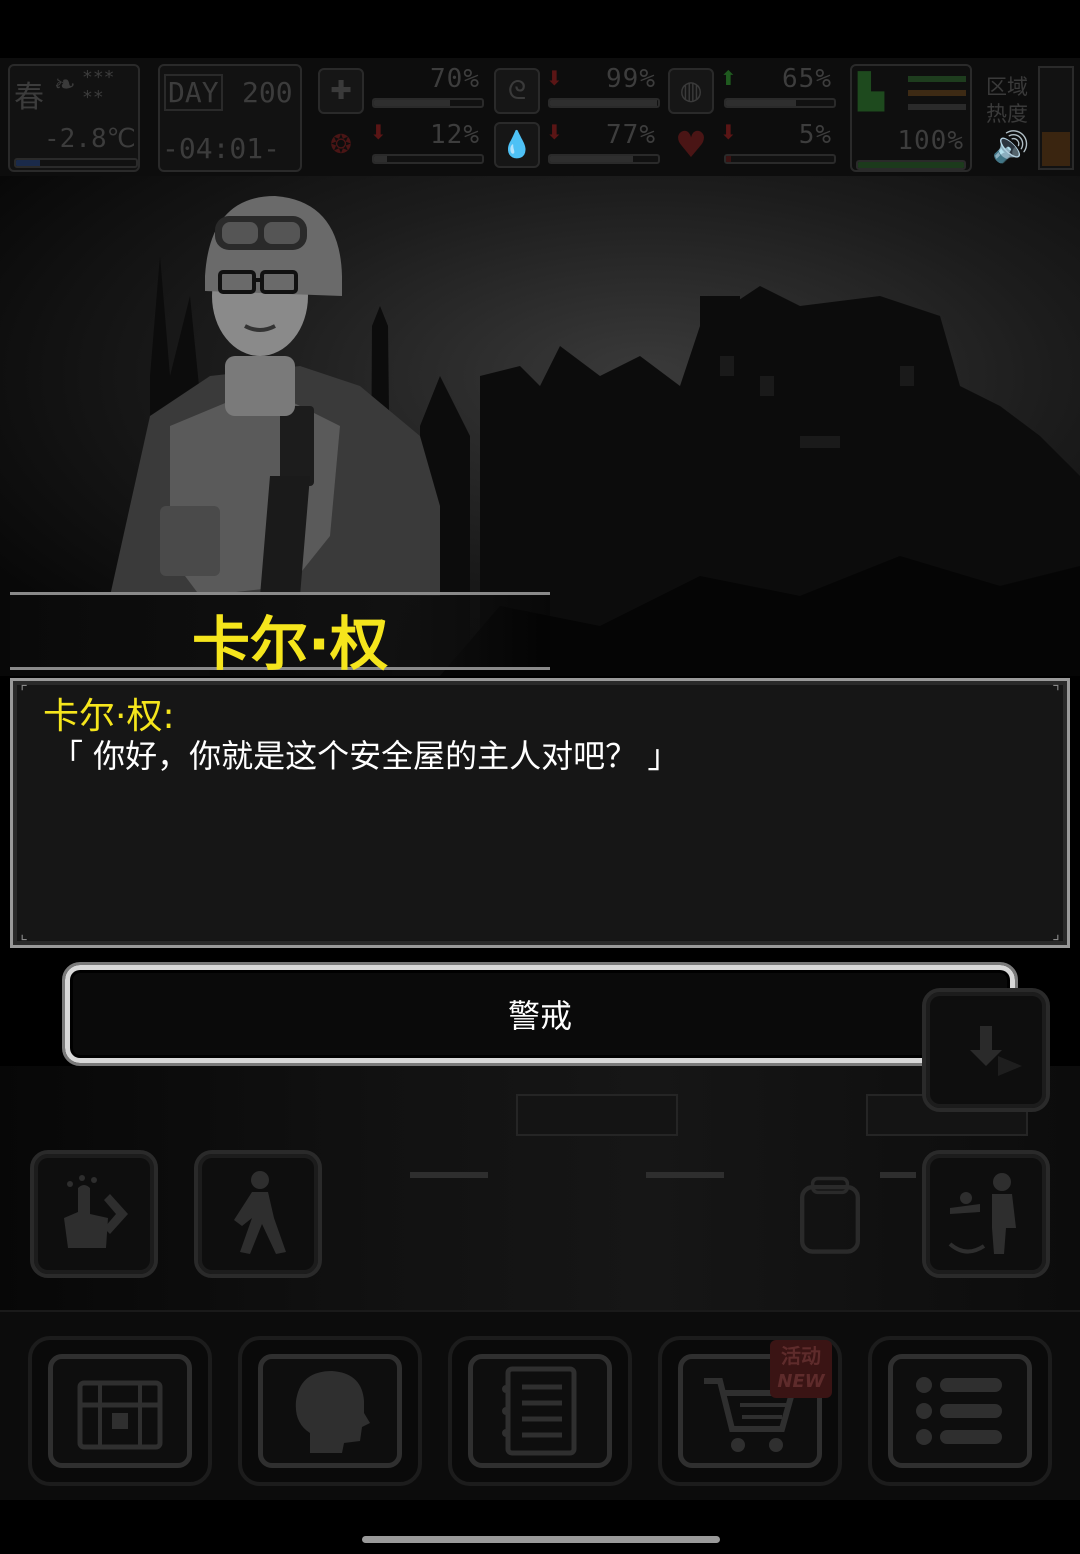 This screenshot has height=1554, width=1080. I want to click on corner-ornament-icon: ⌝, so click(1056, 691).